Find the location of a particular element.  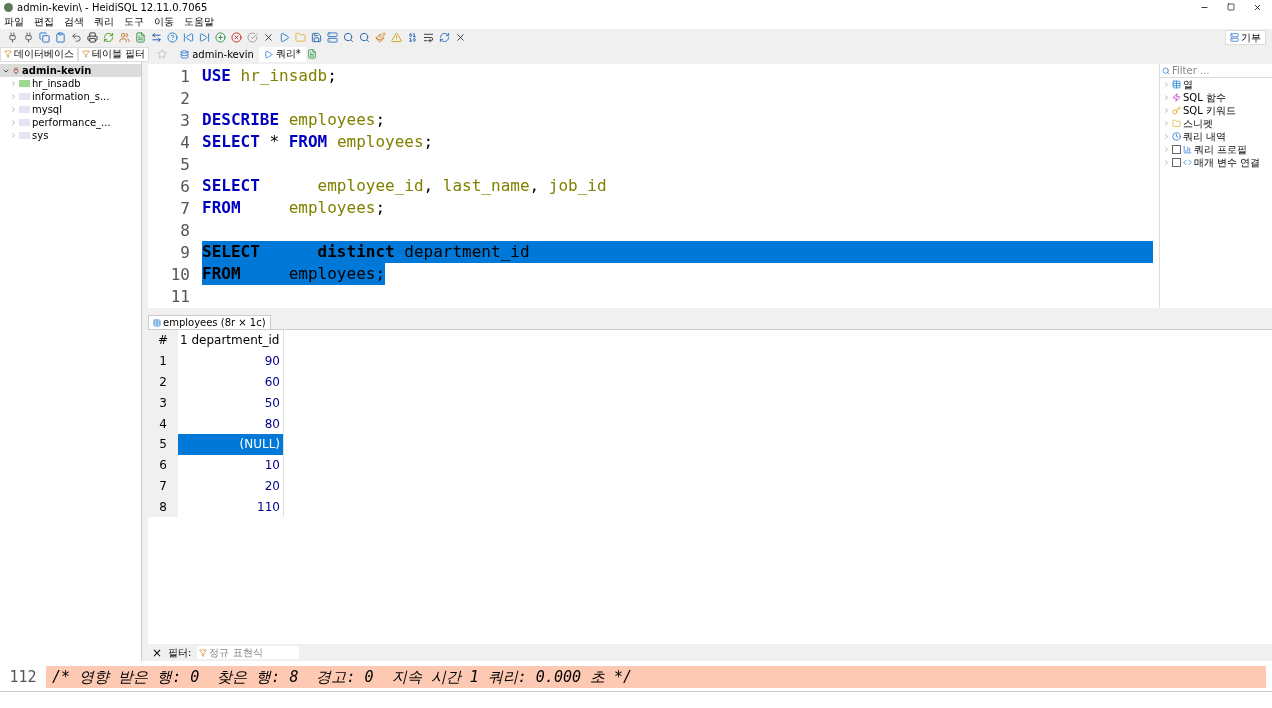

query-tab: 쿼리* is located at coordinates (282, 54).